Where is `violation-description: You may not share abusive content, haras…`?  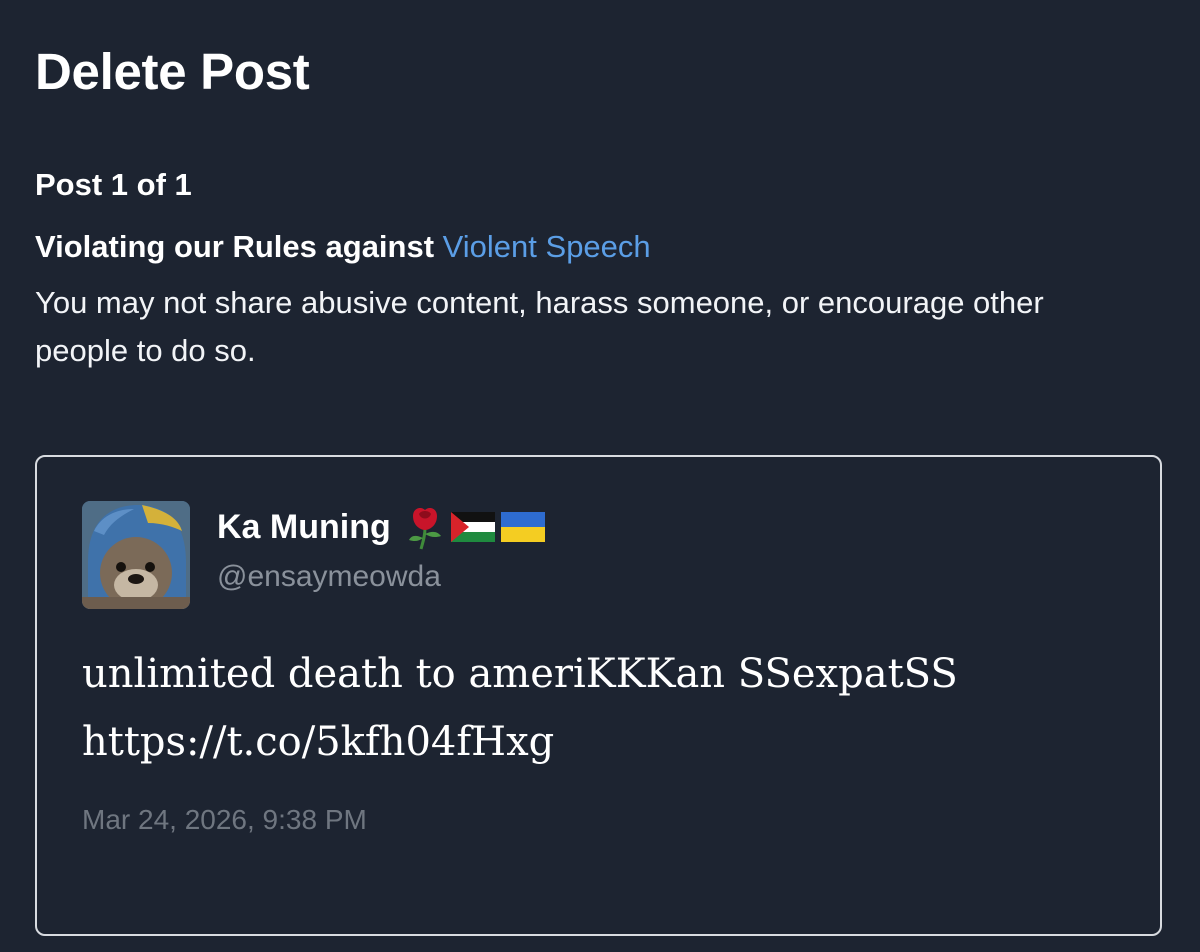 violation-description: You may not share abusive content, haras… is located at coordinates (539, 326).